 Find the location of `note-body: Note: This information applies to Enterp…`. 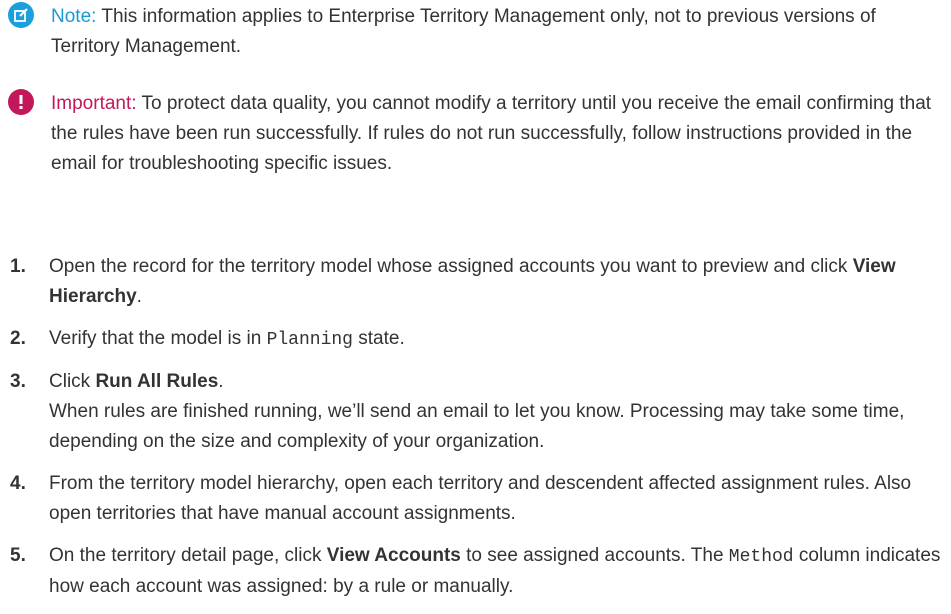

note-body: Note: This information applies to Enterp… is located at coordinates (497, 32).